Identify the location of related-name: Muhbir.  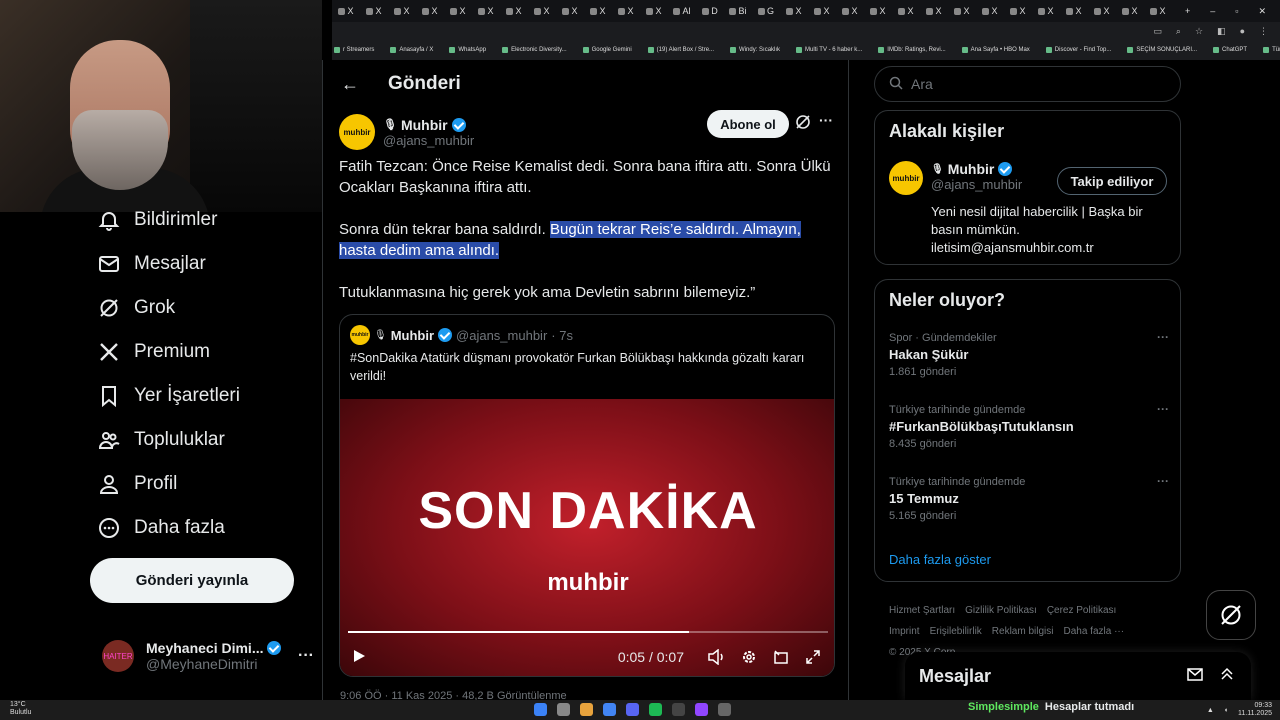
(971, 169).